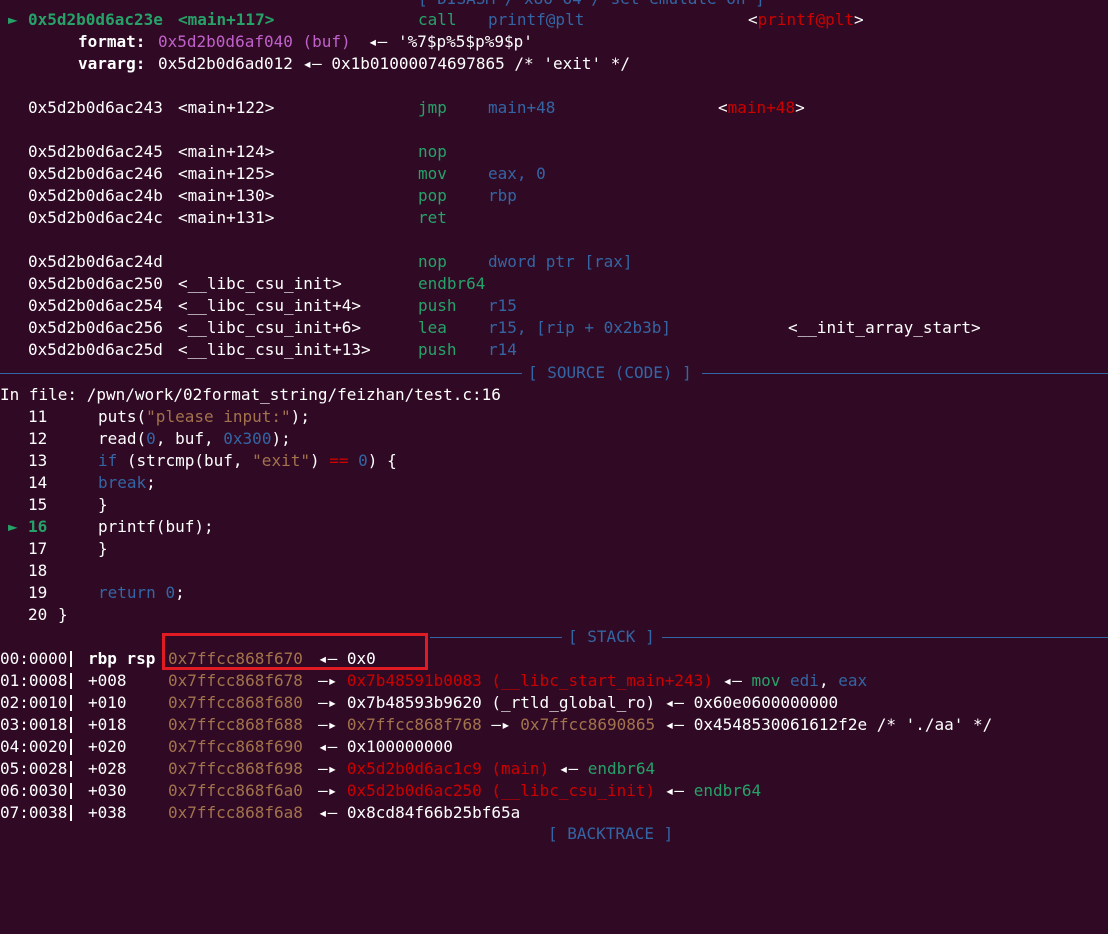  Describe the element at coordinates (432, 173) in the screenshot. I see `disasm-mnemonic: mov` at that location.